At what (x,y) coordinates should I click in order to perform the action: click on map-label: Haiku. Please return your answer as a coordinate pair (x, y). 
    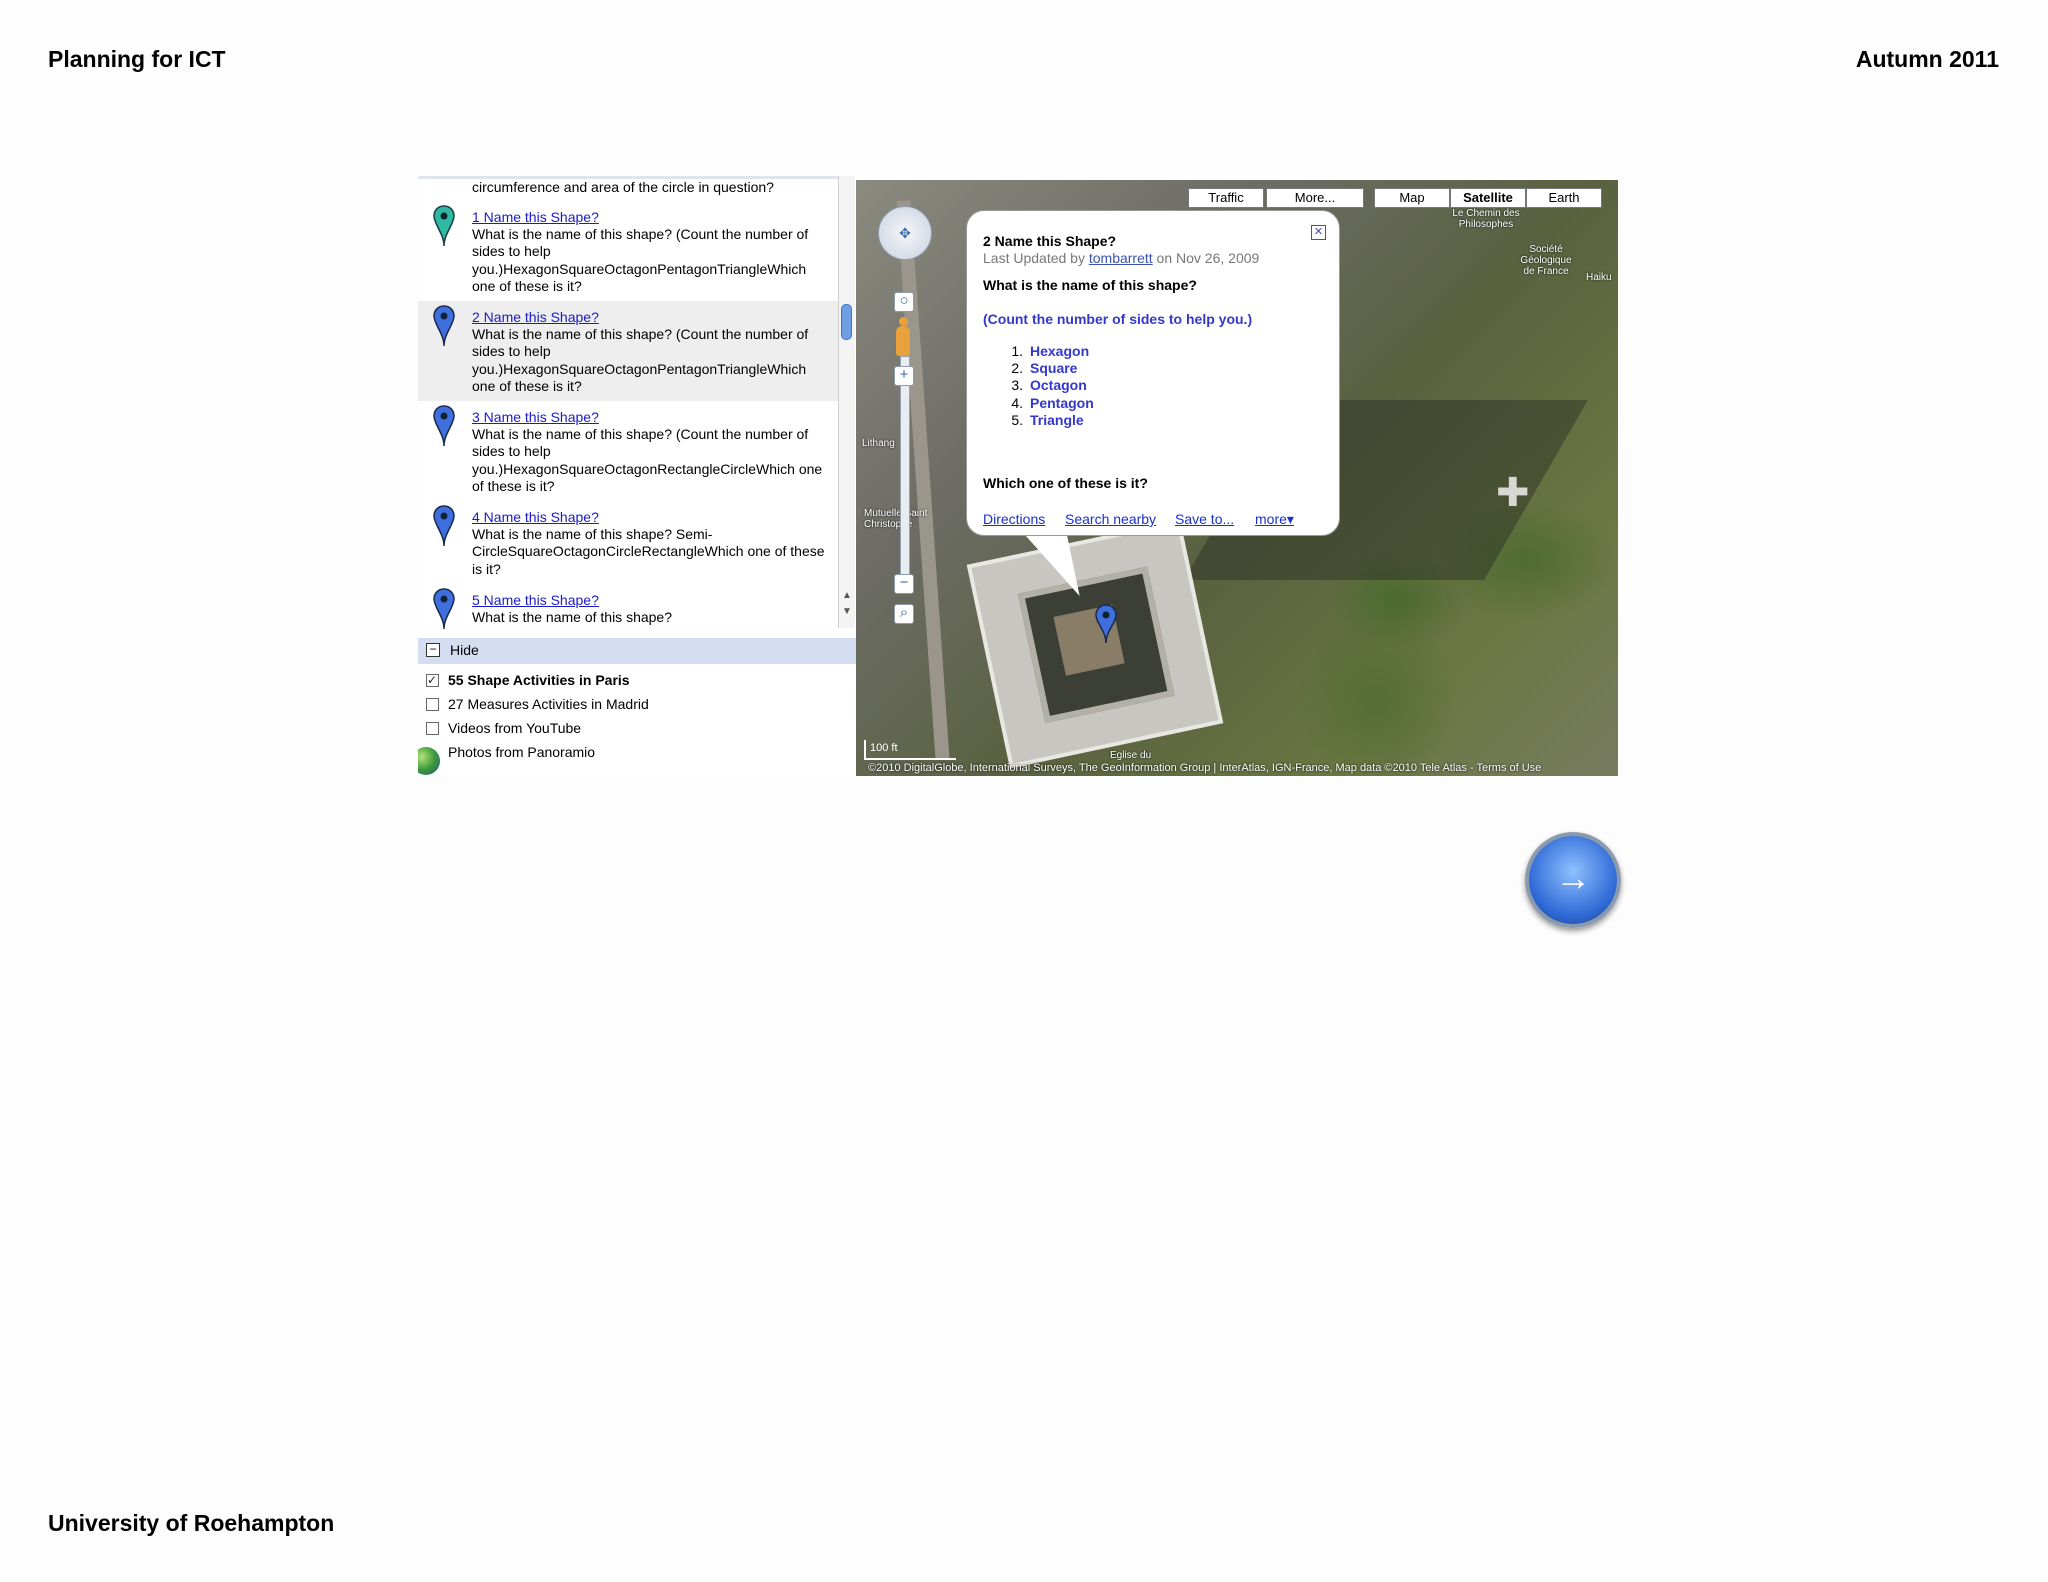
    Looking at the image, I should click on (1599, 277).